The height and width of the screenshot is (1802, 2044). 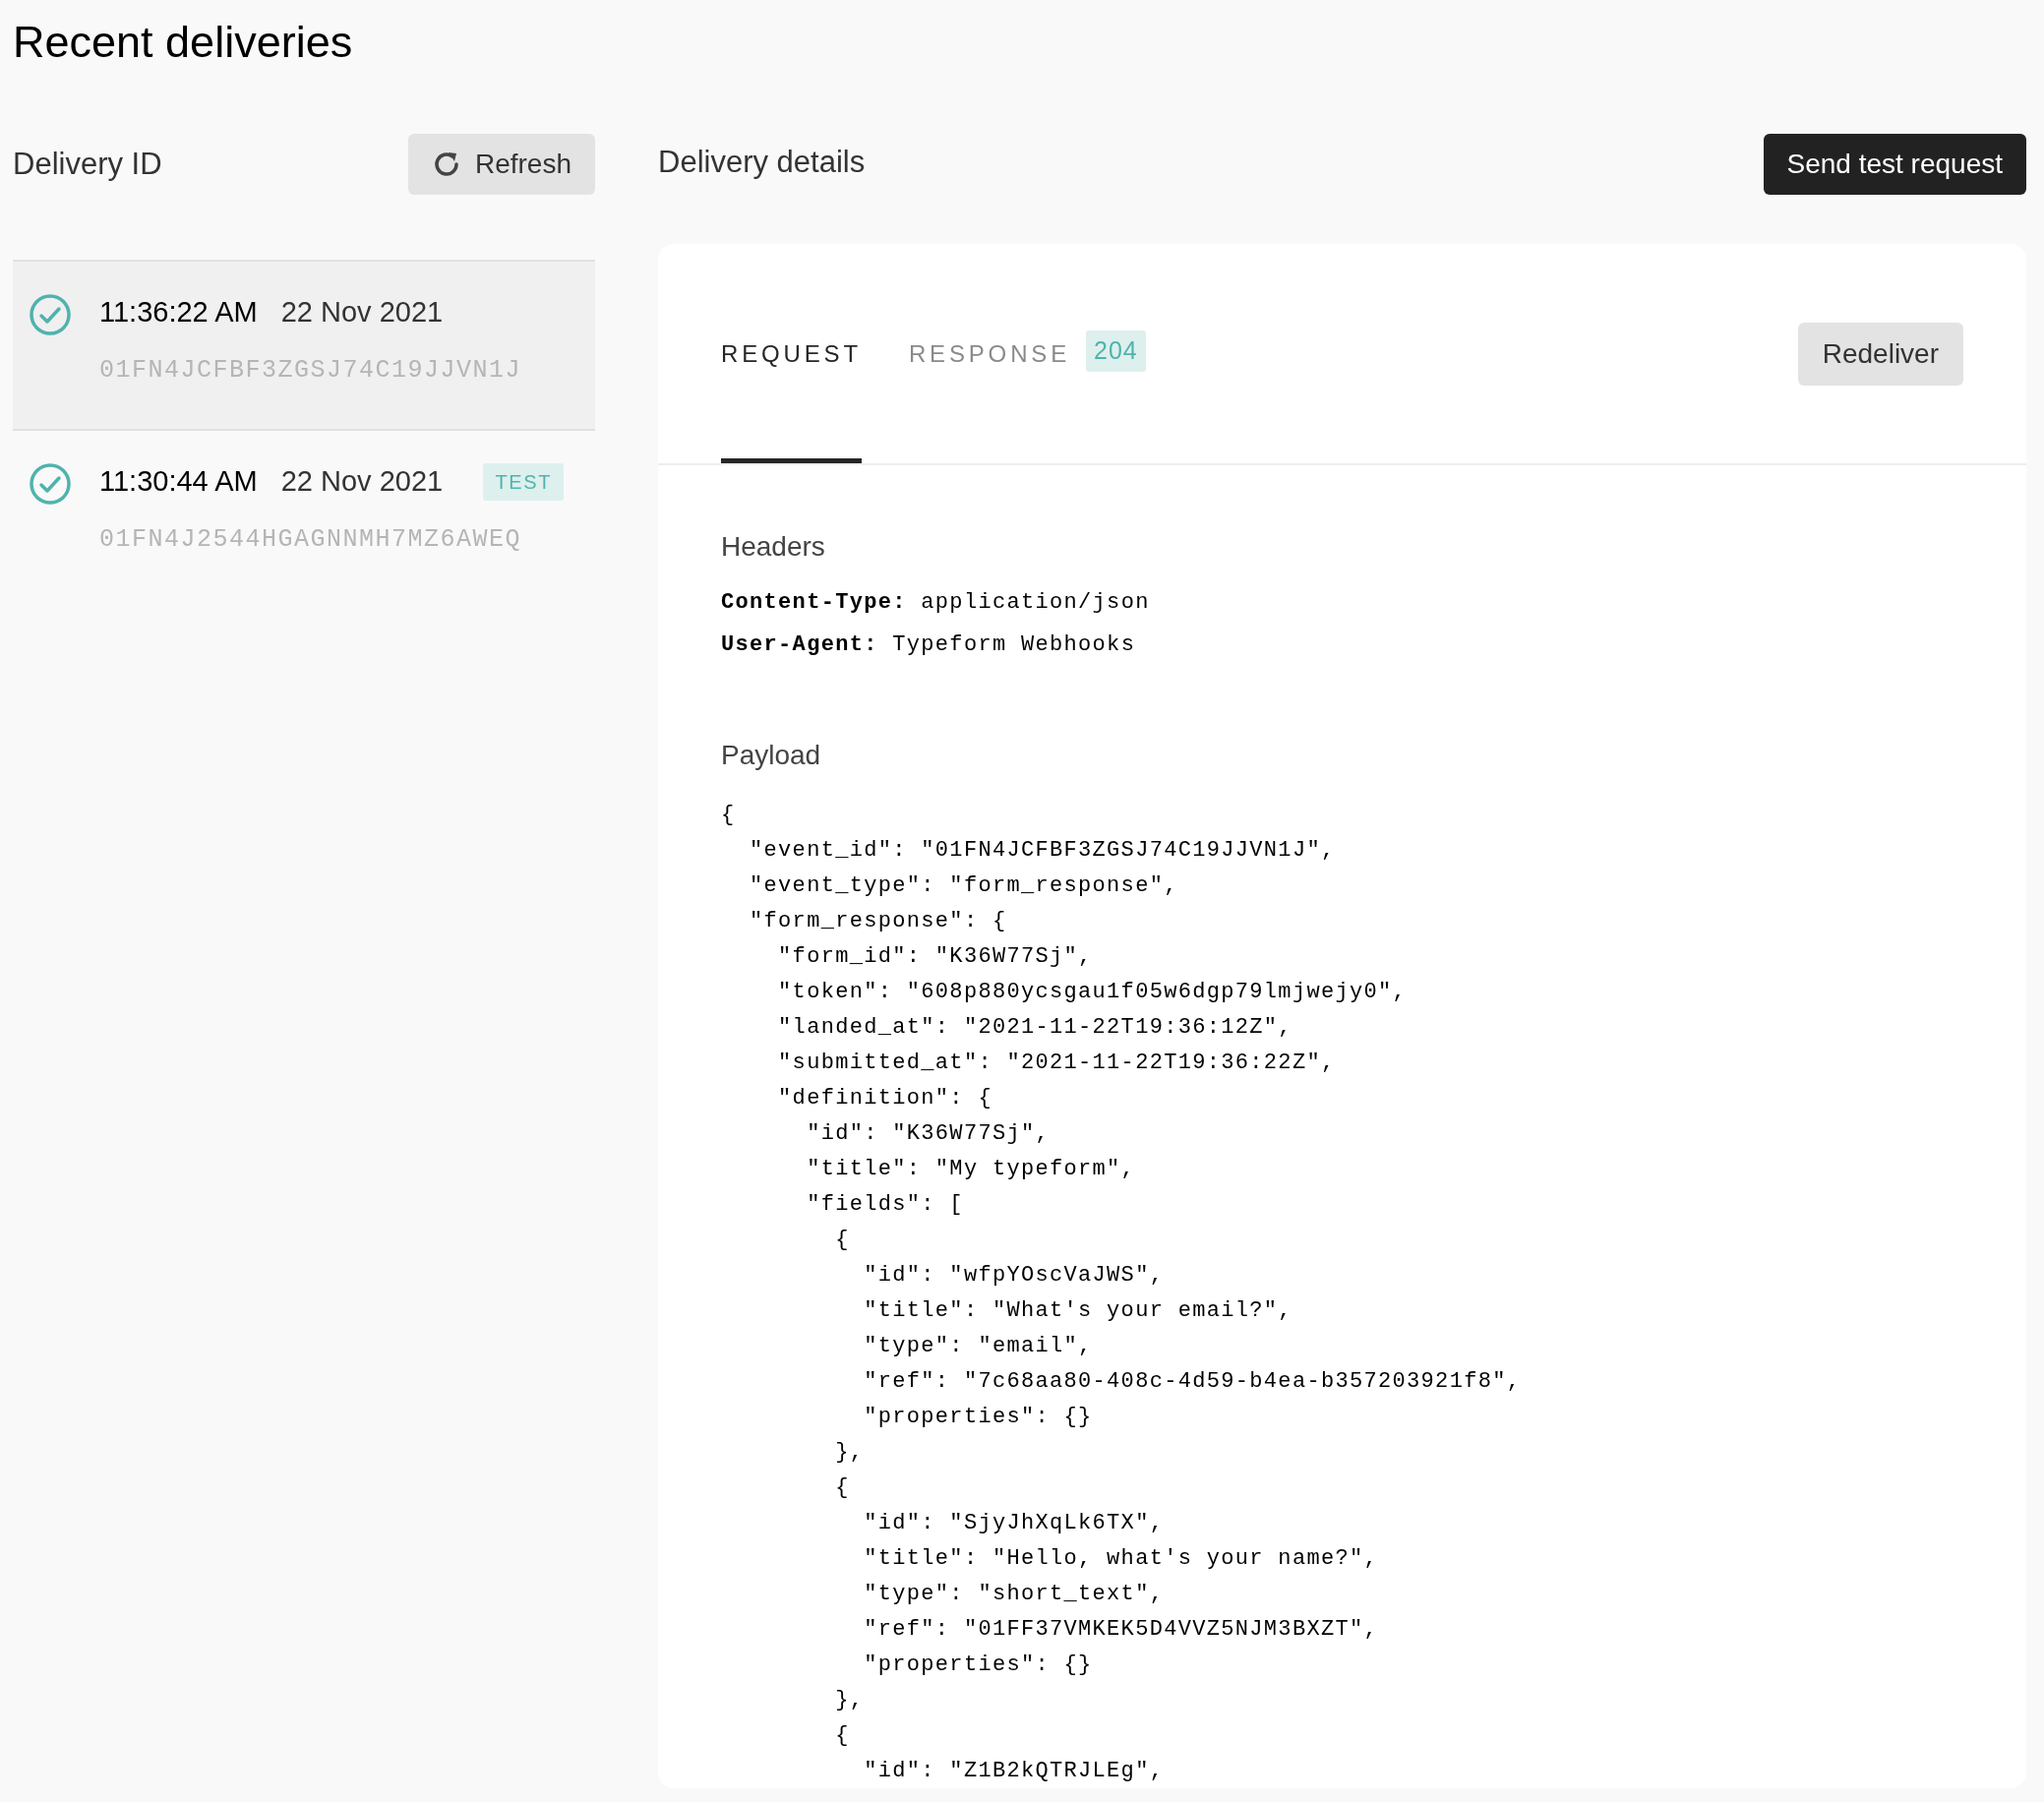 What do you see at coordinates (178, 312) in the screenshot?
I see `delivery-time: 11:36:22 AM` at bounding box center [178, 312].